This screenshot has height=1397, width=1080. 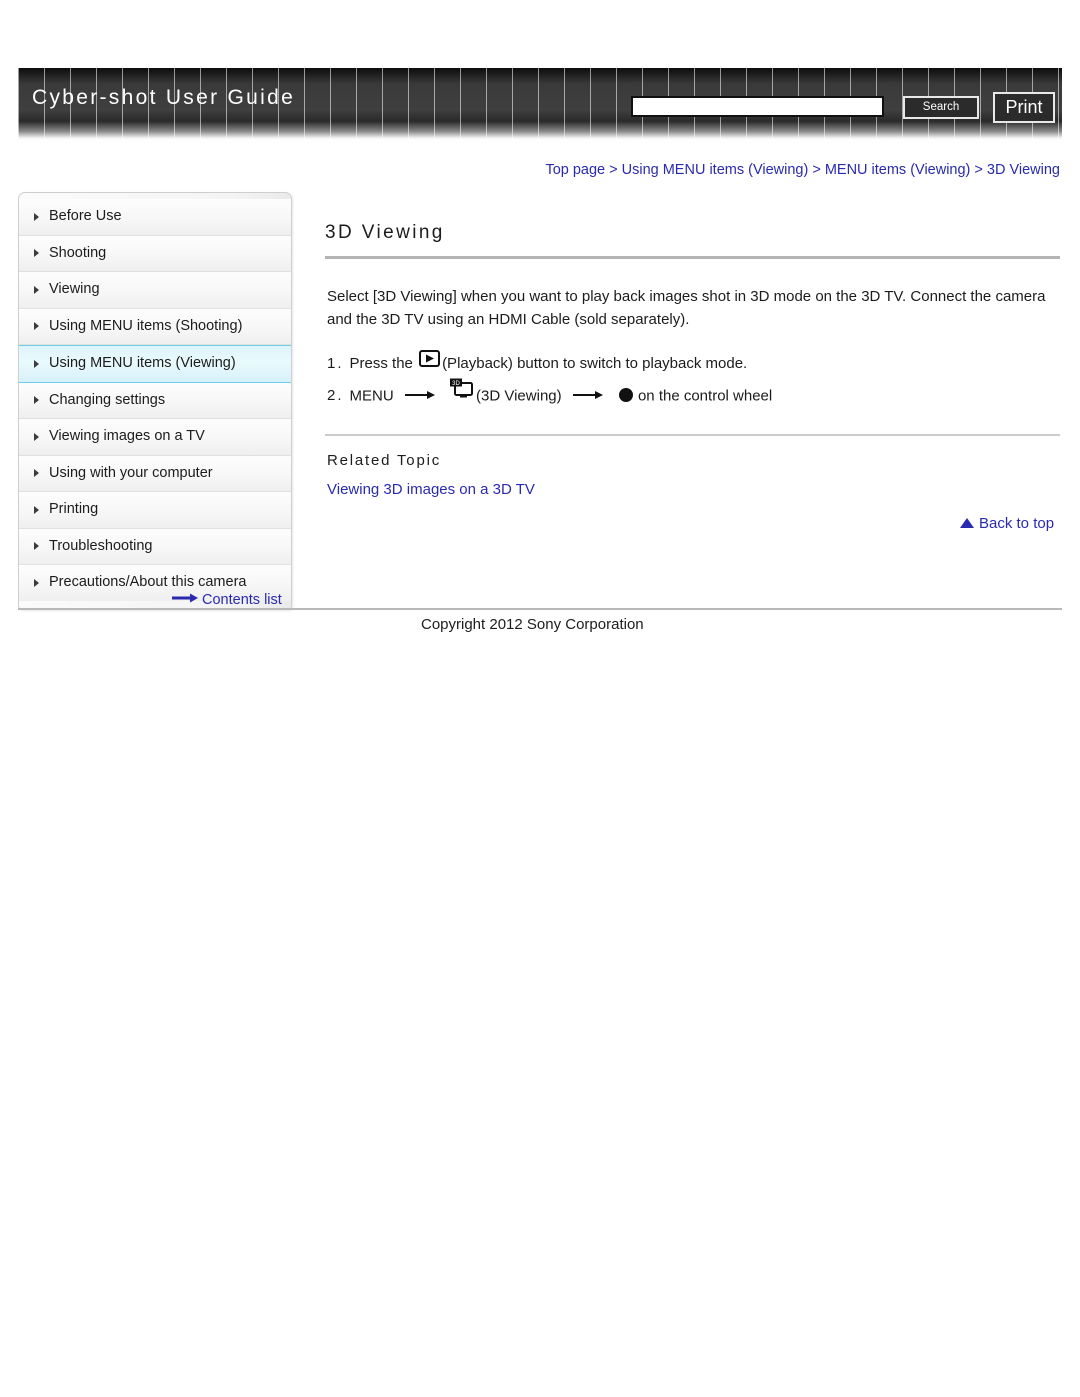 I want to click on sidebar-item-label: Shooting, so click(x=78, y=252).